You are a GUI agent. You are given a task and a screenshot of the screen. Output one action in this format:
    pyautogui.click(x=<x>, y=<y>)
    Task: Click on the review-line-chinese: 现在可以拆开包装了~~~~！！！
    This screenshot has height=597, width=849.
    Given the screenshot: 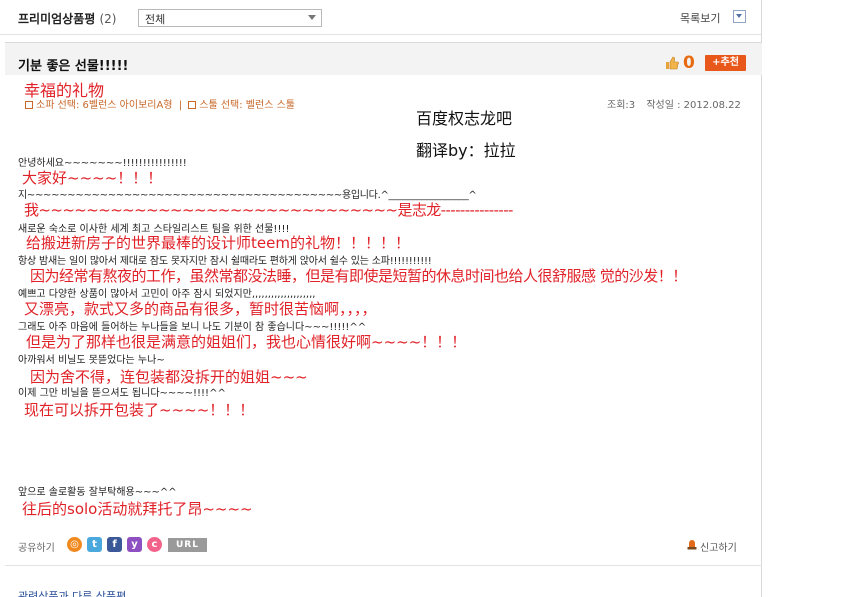 What is the action you would take?
    pyautogui.click(x=139, y=410)
    